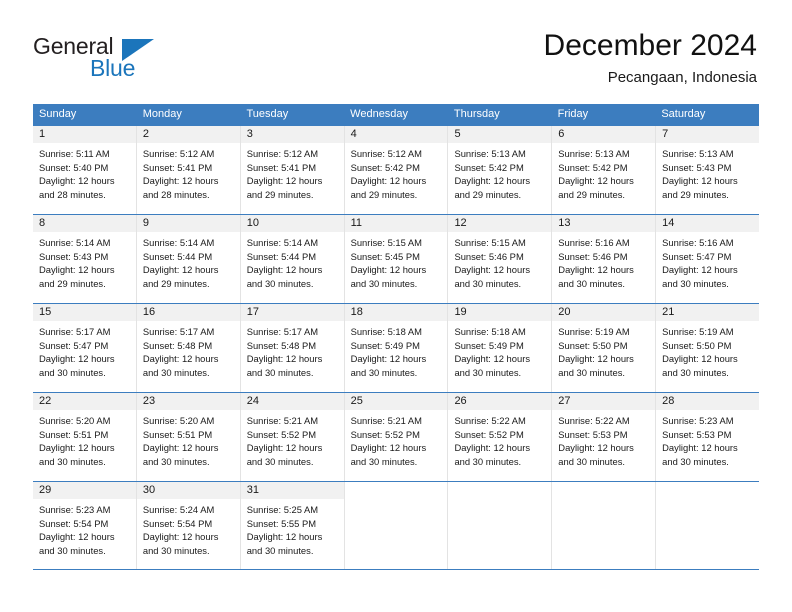 This screenshot has width=792, height=612. I want to click on weekday-header-monday: Monday, so click(162, 114).